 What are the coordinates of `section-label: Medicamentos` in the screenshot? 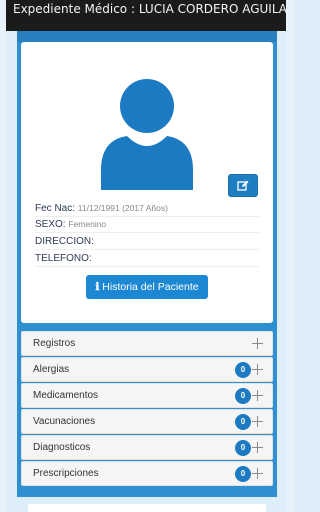 It's located at (66, 395).